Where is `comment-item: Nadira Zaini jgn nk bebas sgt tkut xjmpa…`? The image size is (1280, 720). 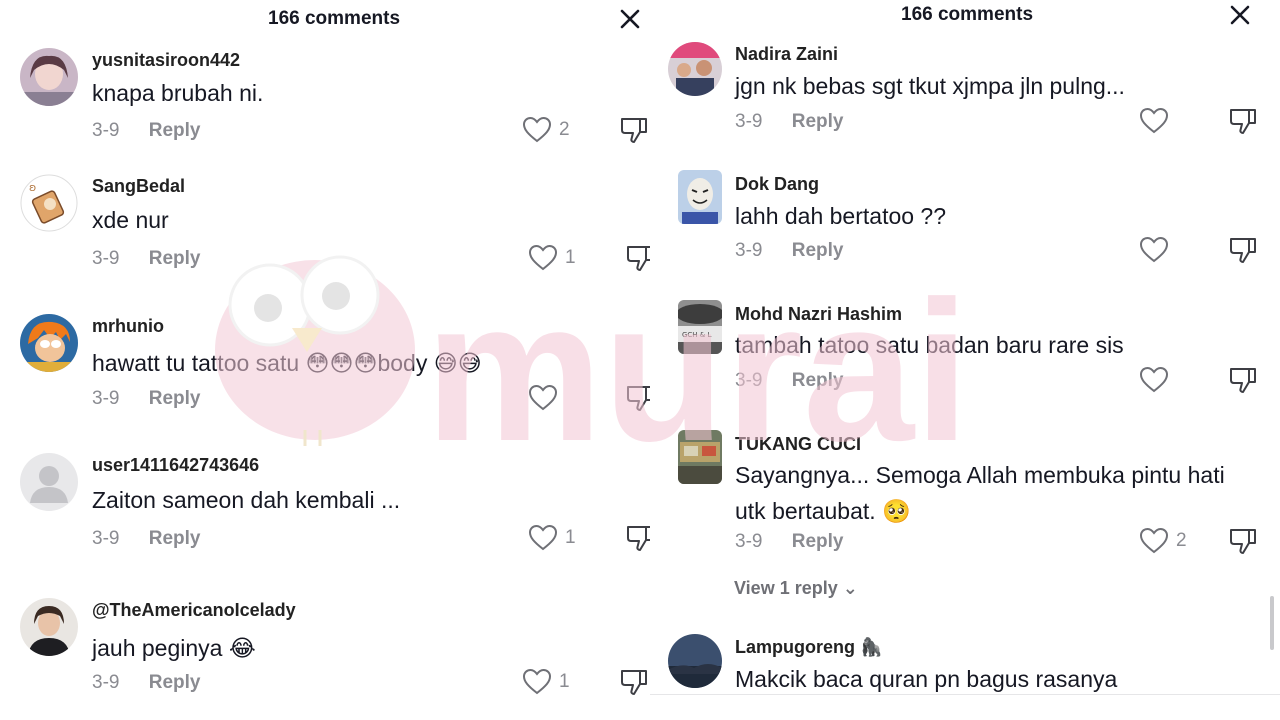
comment-item: Nadira Zaini jgn nk bebas sgt tkut xjmpa… is located at coordinates (965, 70).